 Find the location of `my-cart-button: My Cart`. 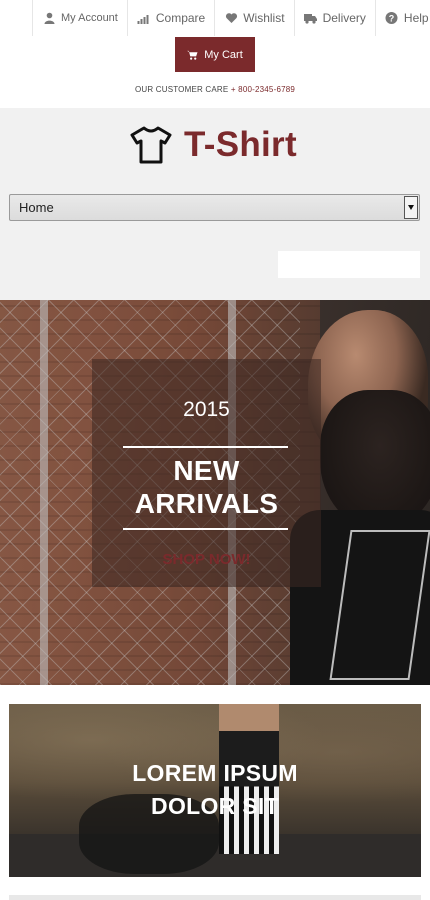

my-cart-button: My Cart is located at coordinates (215, 54).